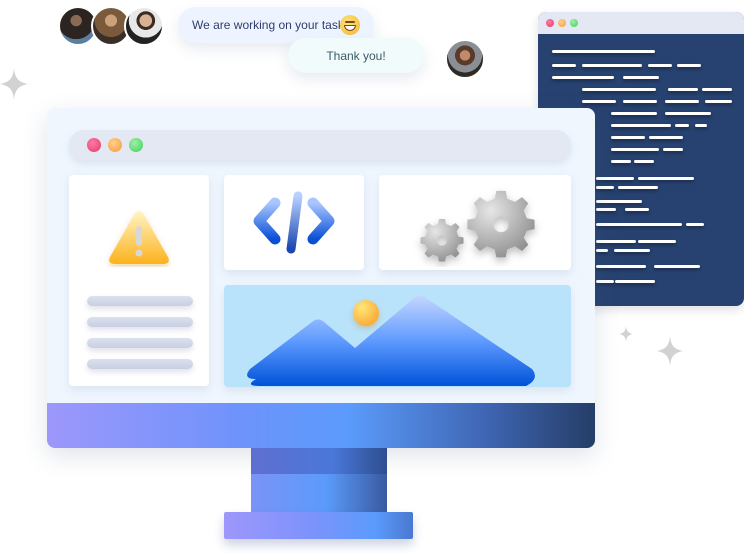 The width and height of the screenshot is (744, 553). What do you see at coordinates (350, 25) in the screenshot?
I see `grinning-face-icon` at bounding box center [350, 25].